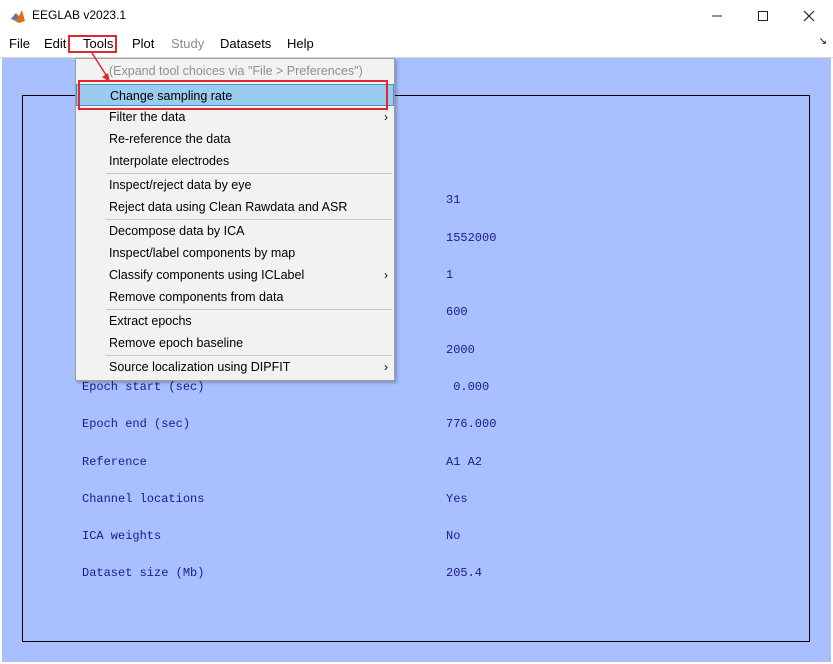 This screenshot has height=664, width=833. Describe the element at coordinates (143, 499) in the screenshot. I see `info-label: Channel locations` at that location.